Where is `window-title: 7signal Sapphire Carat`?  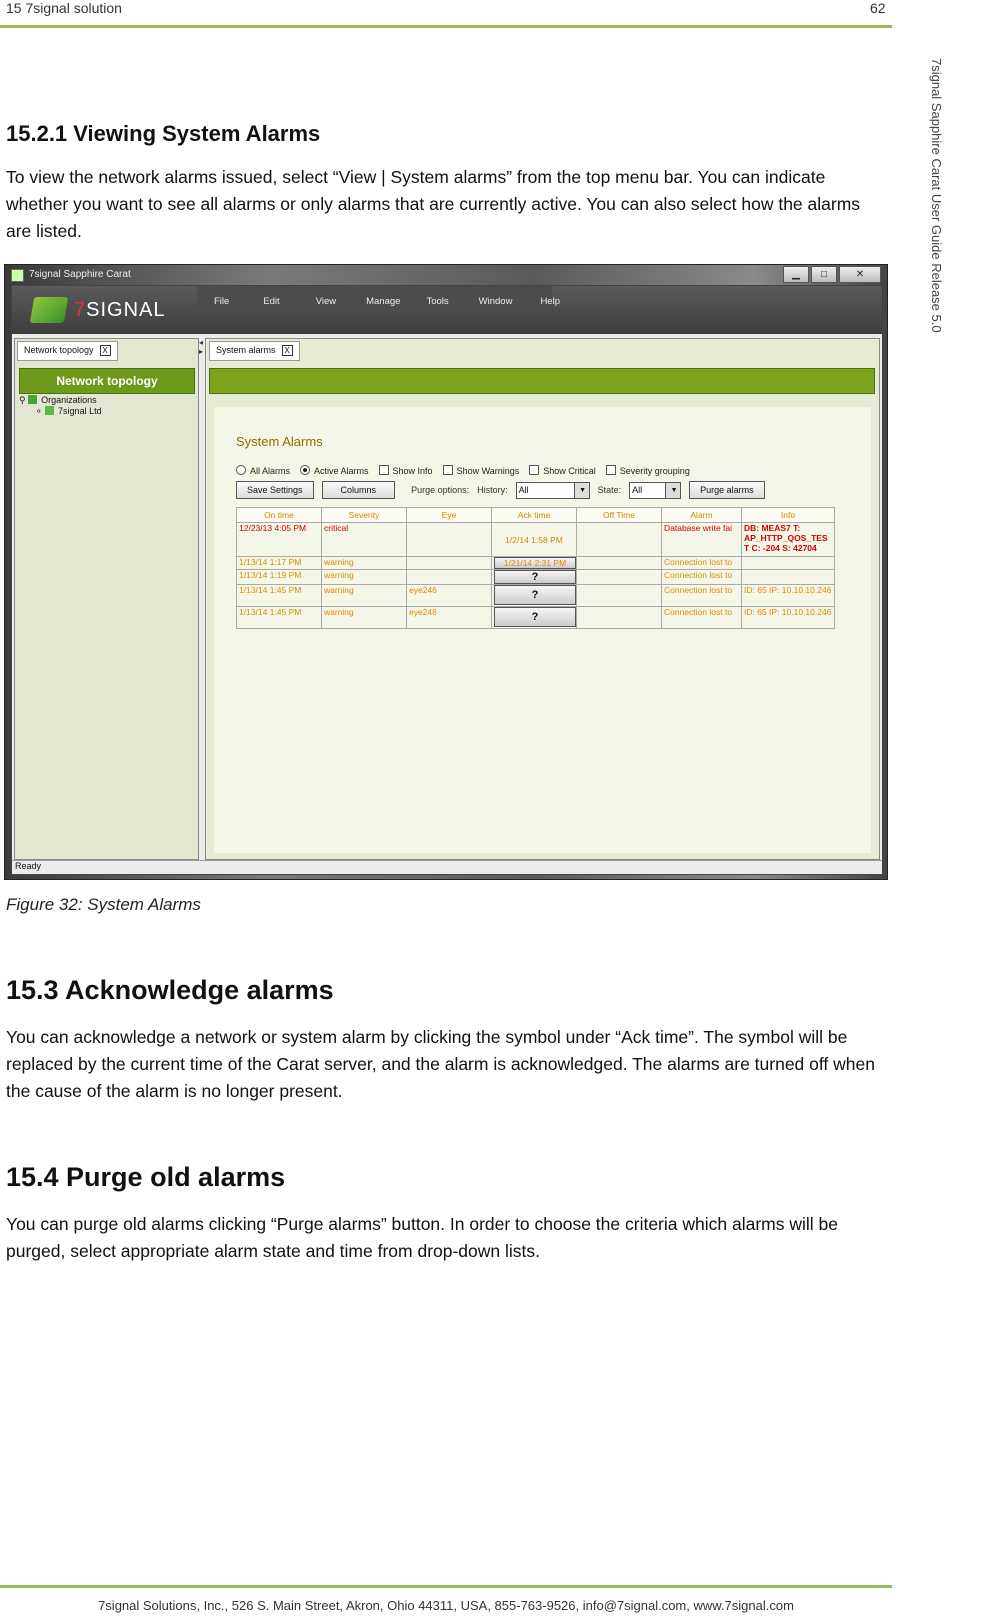
window-title: 7signal Sapphire Carat is located at coordinates (80, 274).